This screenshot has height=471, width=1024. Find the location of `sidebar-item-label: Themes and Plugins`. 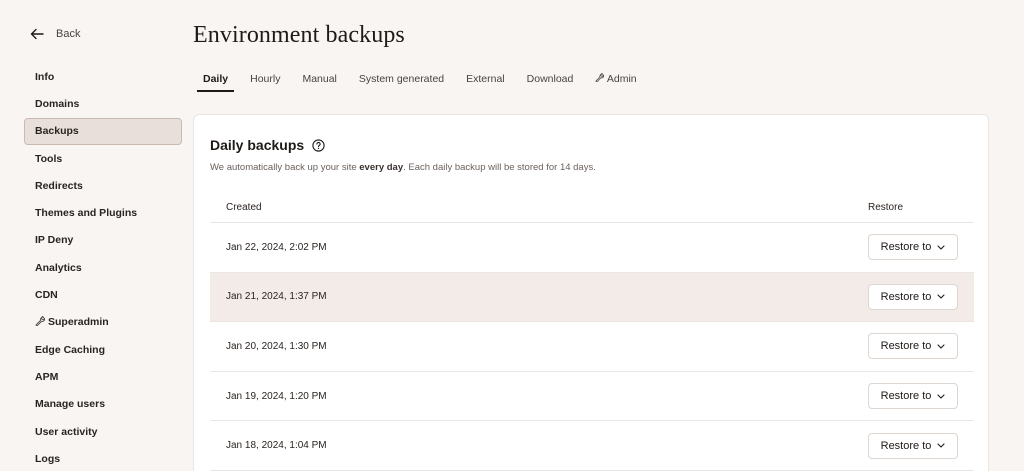

sidebar-item-label: Themes and Plugins is located at coordinates (86, 213).